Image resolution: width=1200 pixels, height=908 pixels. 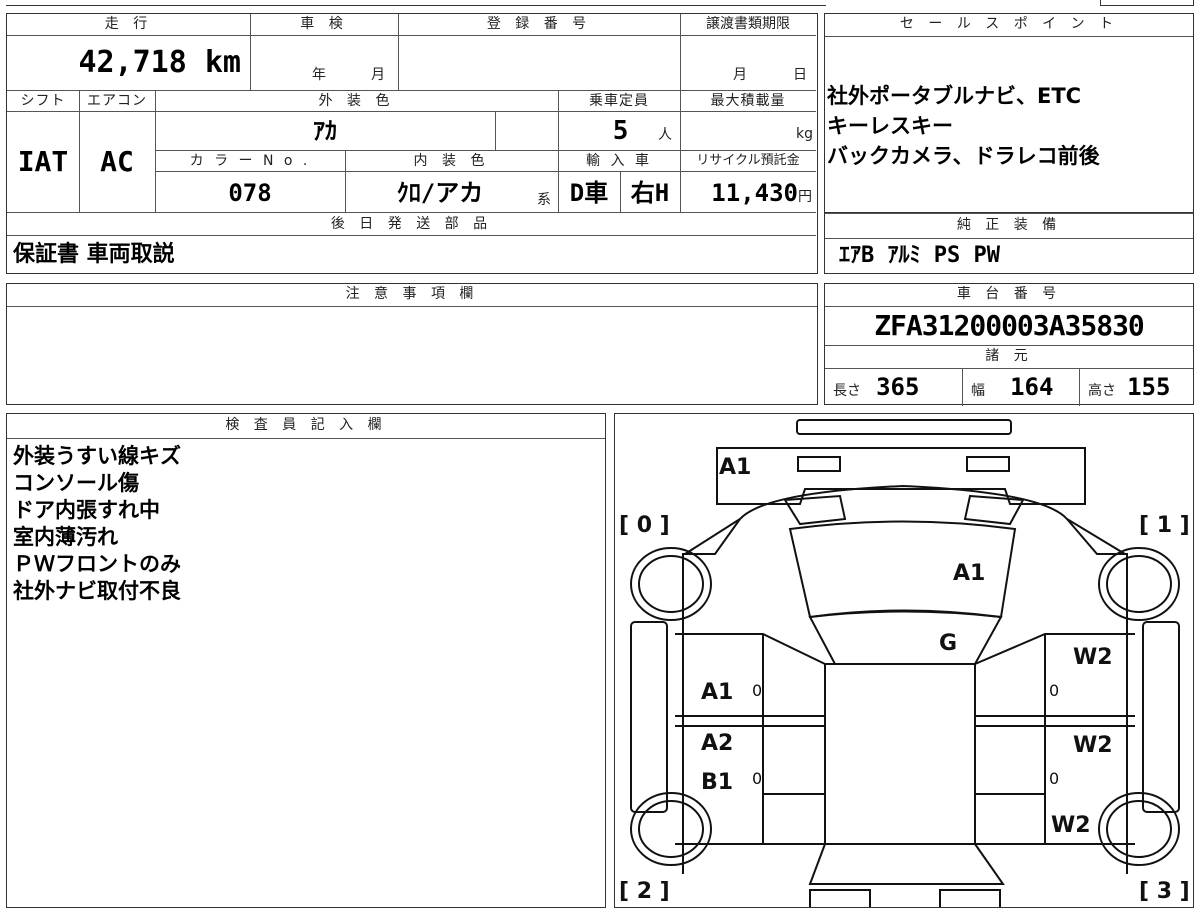 I want to click on spec-length: 長さ 365, so click(x=894, y=387).